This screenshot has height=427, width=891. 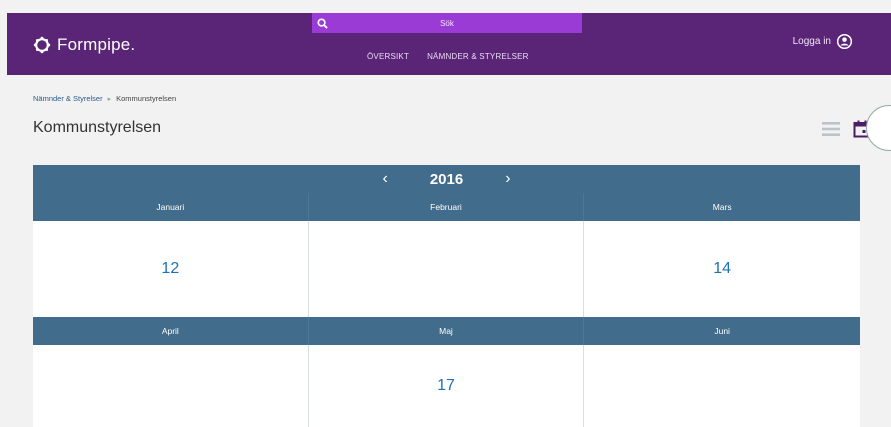 I want to click on month-header: Juni, so click(x=722, y=331).